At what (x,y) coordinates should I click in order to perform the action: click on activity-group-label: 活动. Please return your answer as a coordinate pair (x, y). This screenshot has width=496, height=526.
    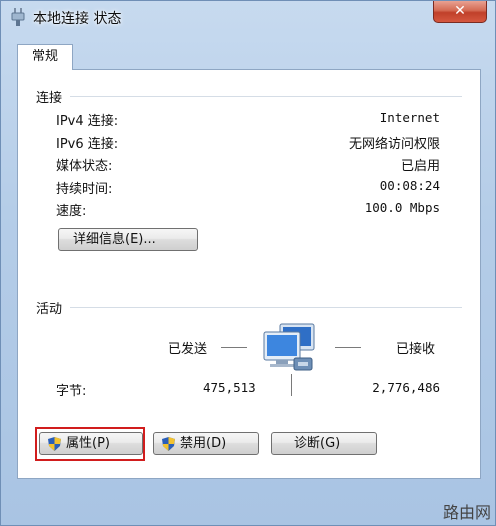
    Looking at the image, I should click on (49, 309).